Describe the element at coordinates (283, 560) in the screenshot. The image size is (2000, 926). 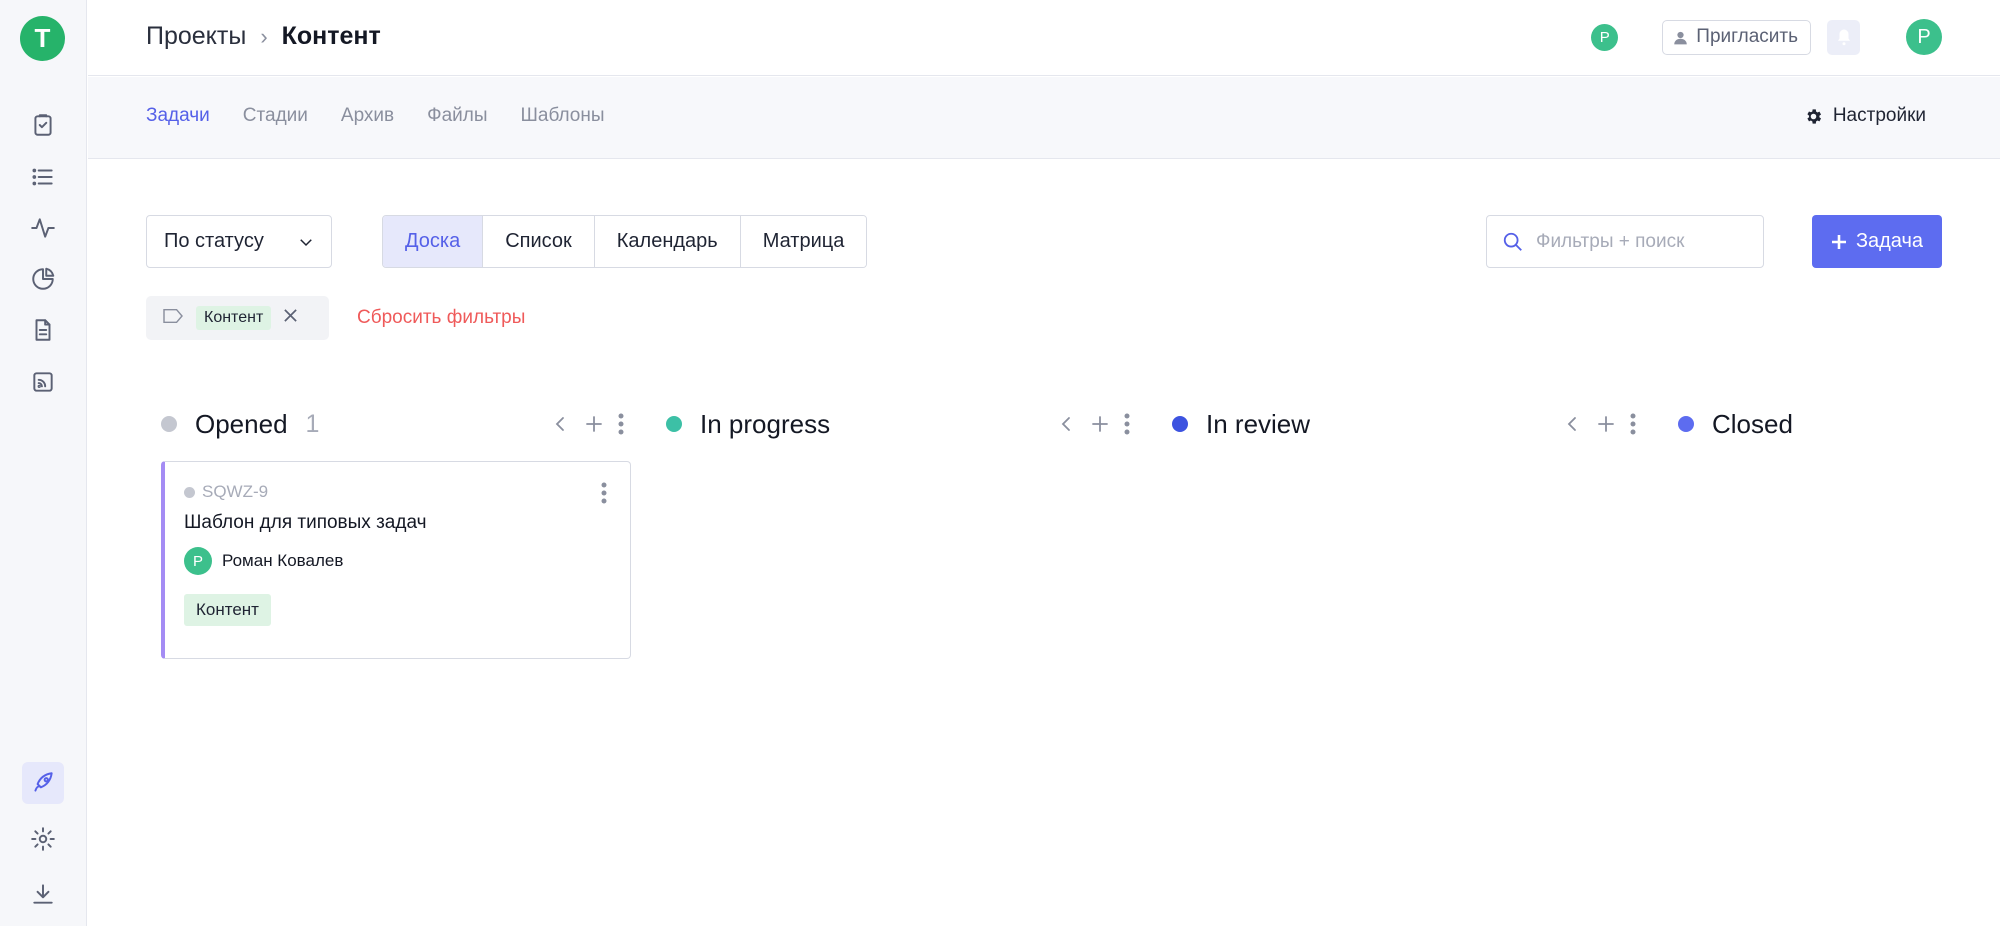
I see `assignee-name: Роман Ковалев` at that location.